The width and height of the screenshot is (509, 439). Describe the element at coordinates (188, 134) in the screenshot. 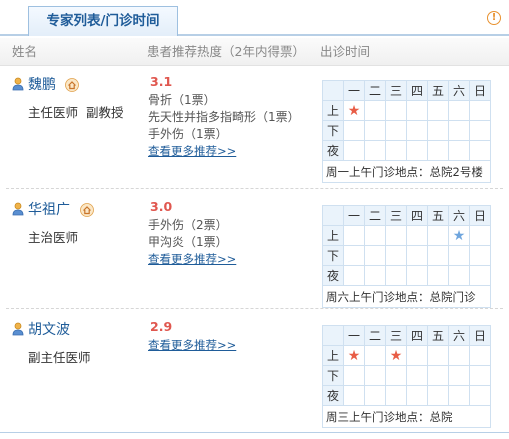

I see `recommendation-item: 手外伤（1票）` at that location.